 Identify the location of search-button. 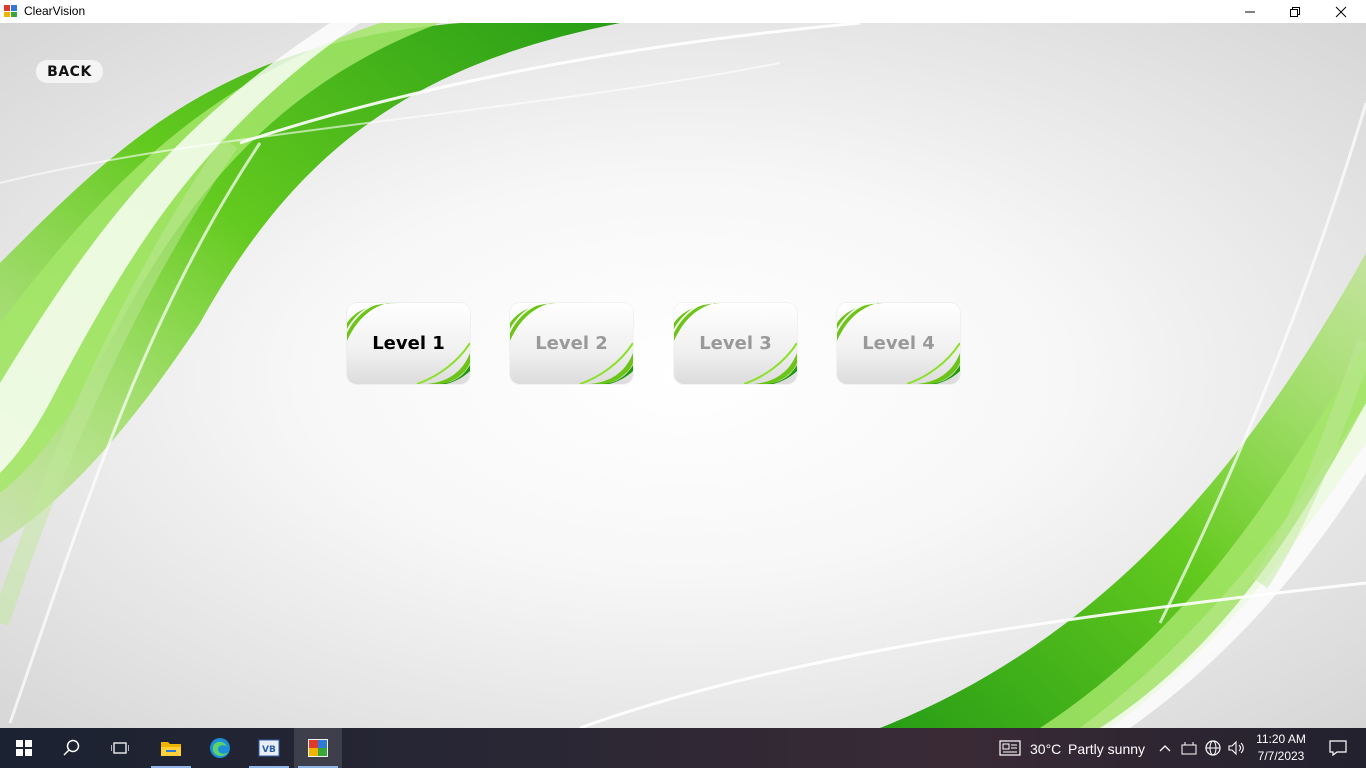
(72, 748).